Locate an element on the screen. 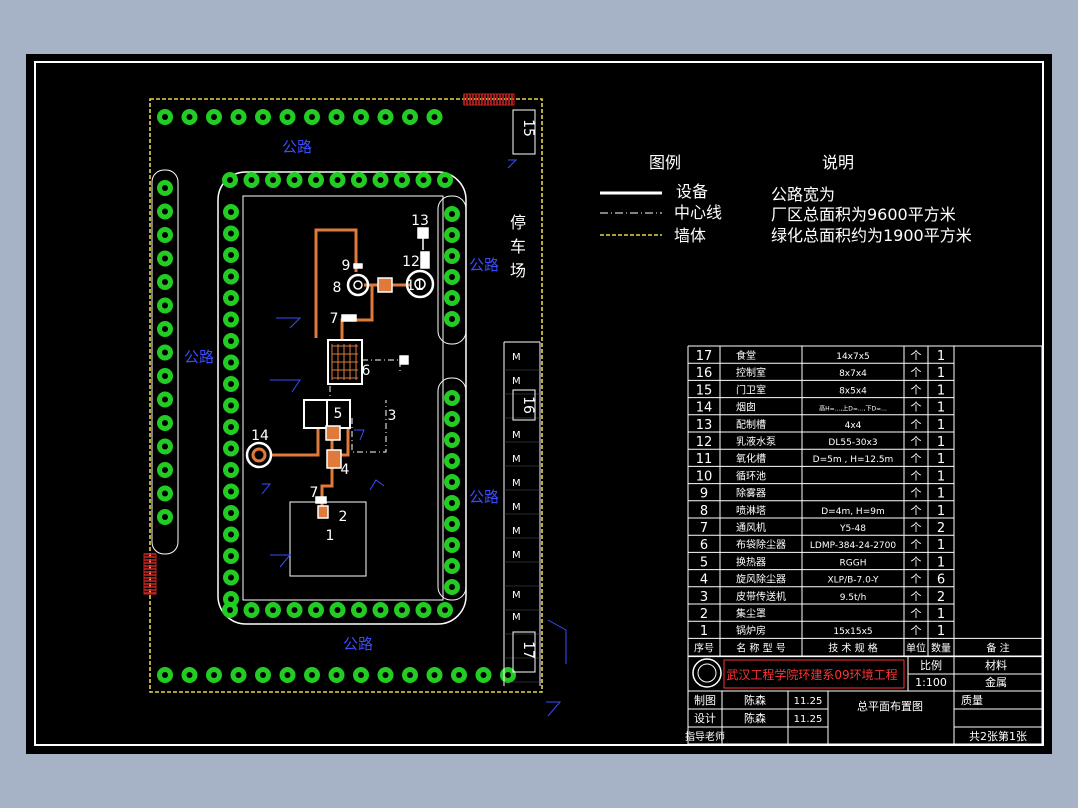 Image resolution: width=1078 pixels, height=808 pixels. equipment-number-5: 5 is located at coordinates (338, 414).